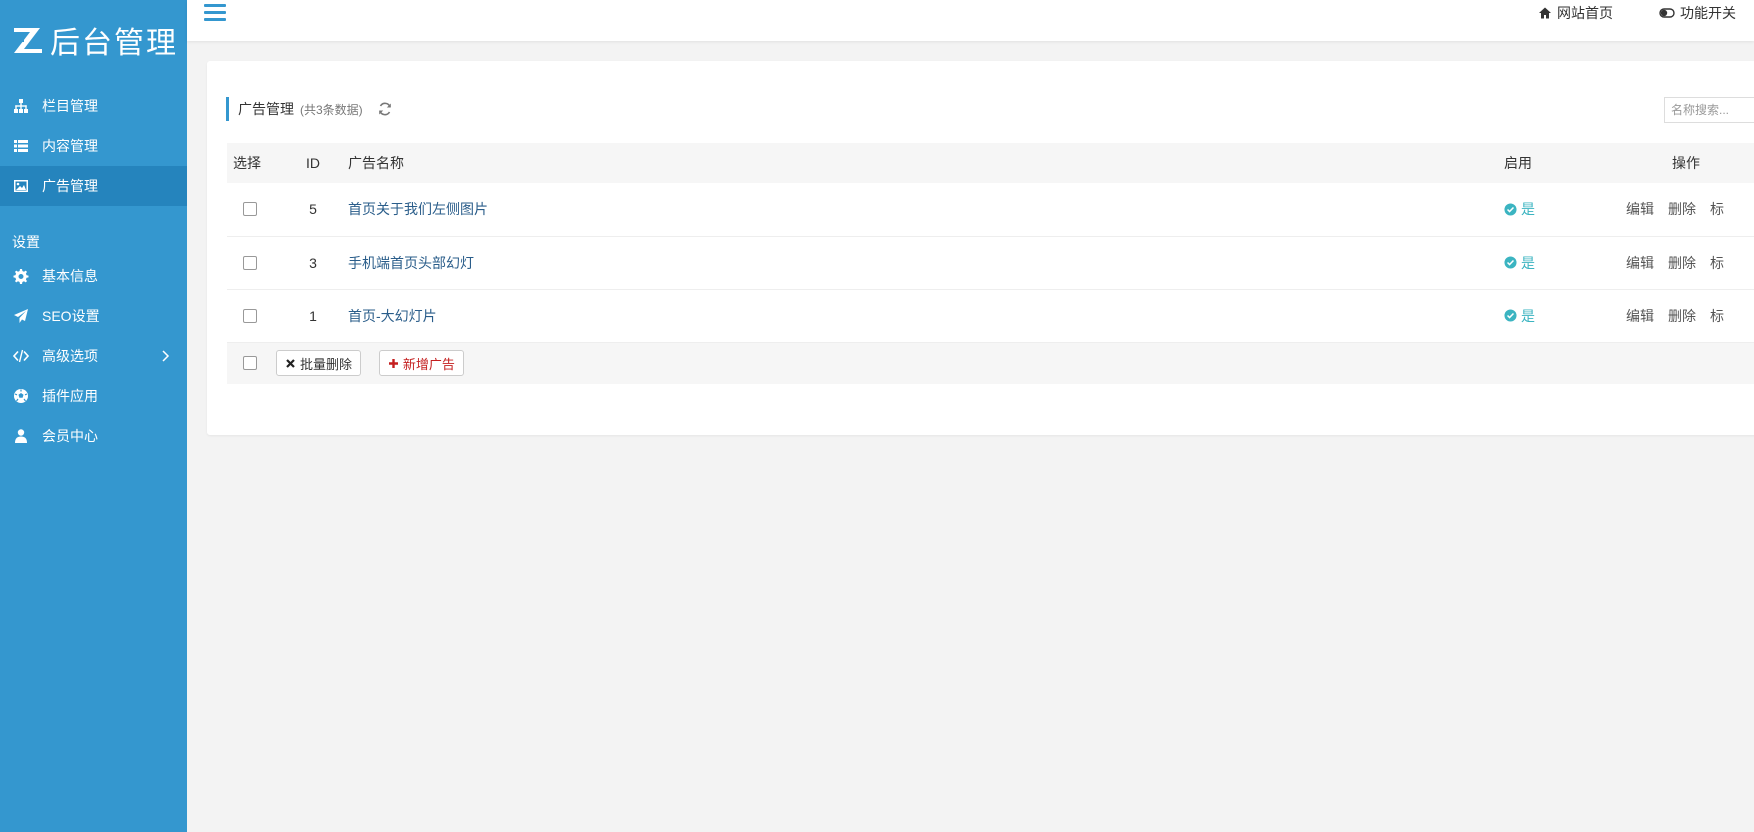 The width and height of the screenshot is (1754, 832). Describe the element at coordinates (26, 242) in the screenshot. I see `sidebar-section-settings: 设置` at that location.